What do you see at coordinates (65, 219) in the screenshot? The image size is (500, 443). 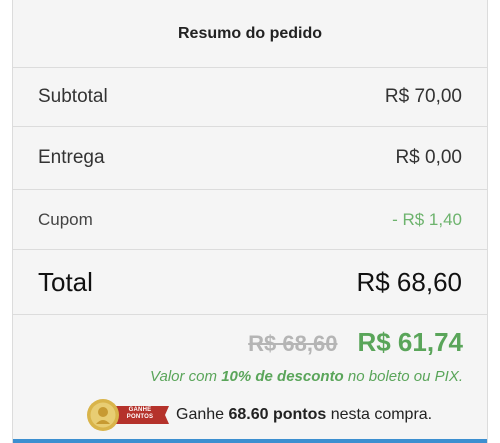 I see `coupon-label: Cupom` at bounding box center [65, 219].